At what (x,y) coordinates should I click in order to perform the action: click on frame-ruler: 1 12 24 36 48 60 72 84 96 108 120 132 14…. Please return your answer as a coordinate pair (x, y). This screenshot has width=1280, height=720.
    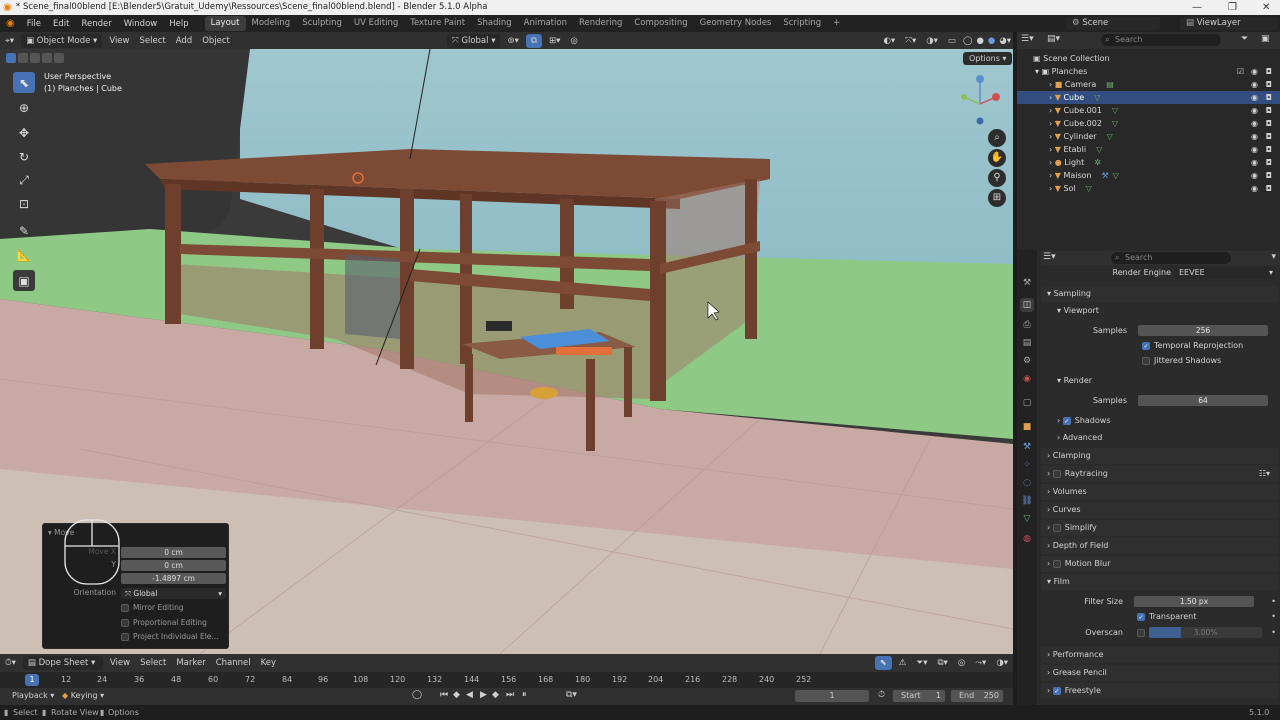
    Looking at the image, I should click on (506, 680).